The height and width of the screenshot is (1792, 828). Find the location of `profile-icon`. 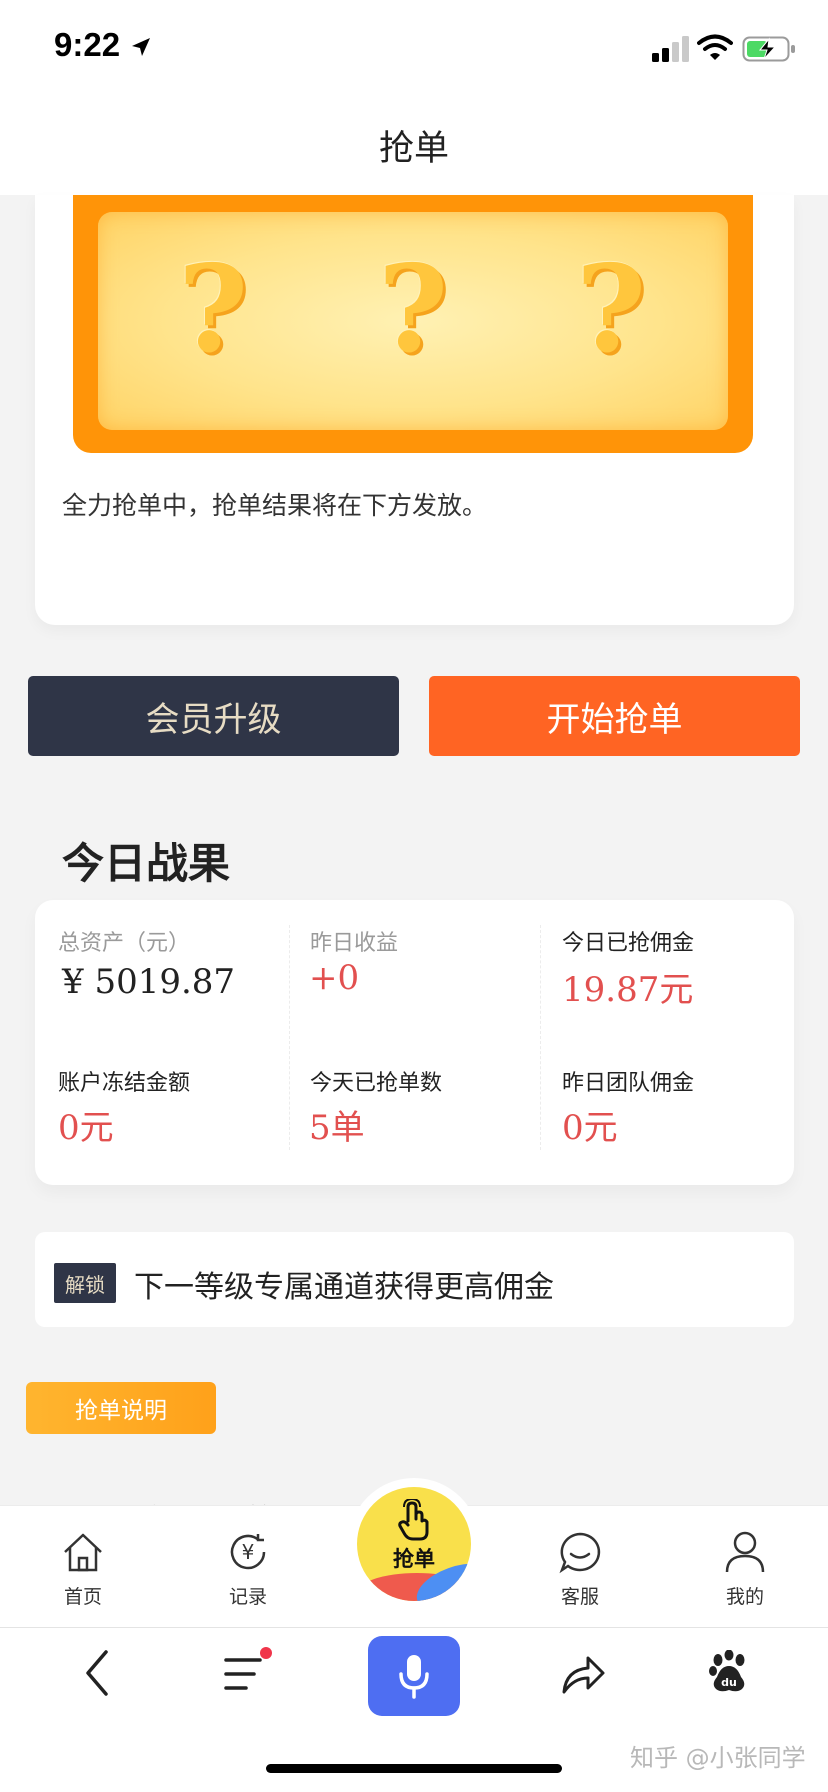

profile-icon is located at coordinates (745, 1552).